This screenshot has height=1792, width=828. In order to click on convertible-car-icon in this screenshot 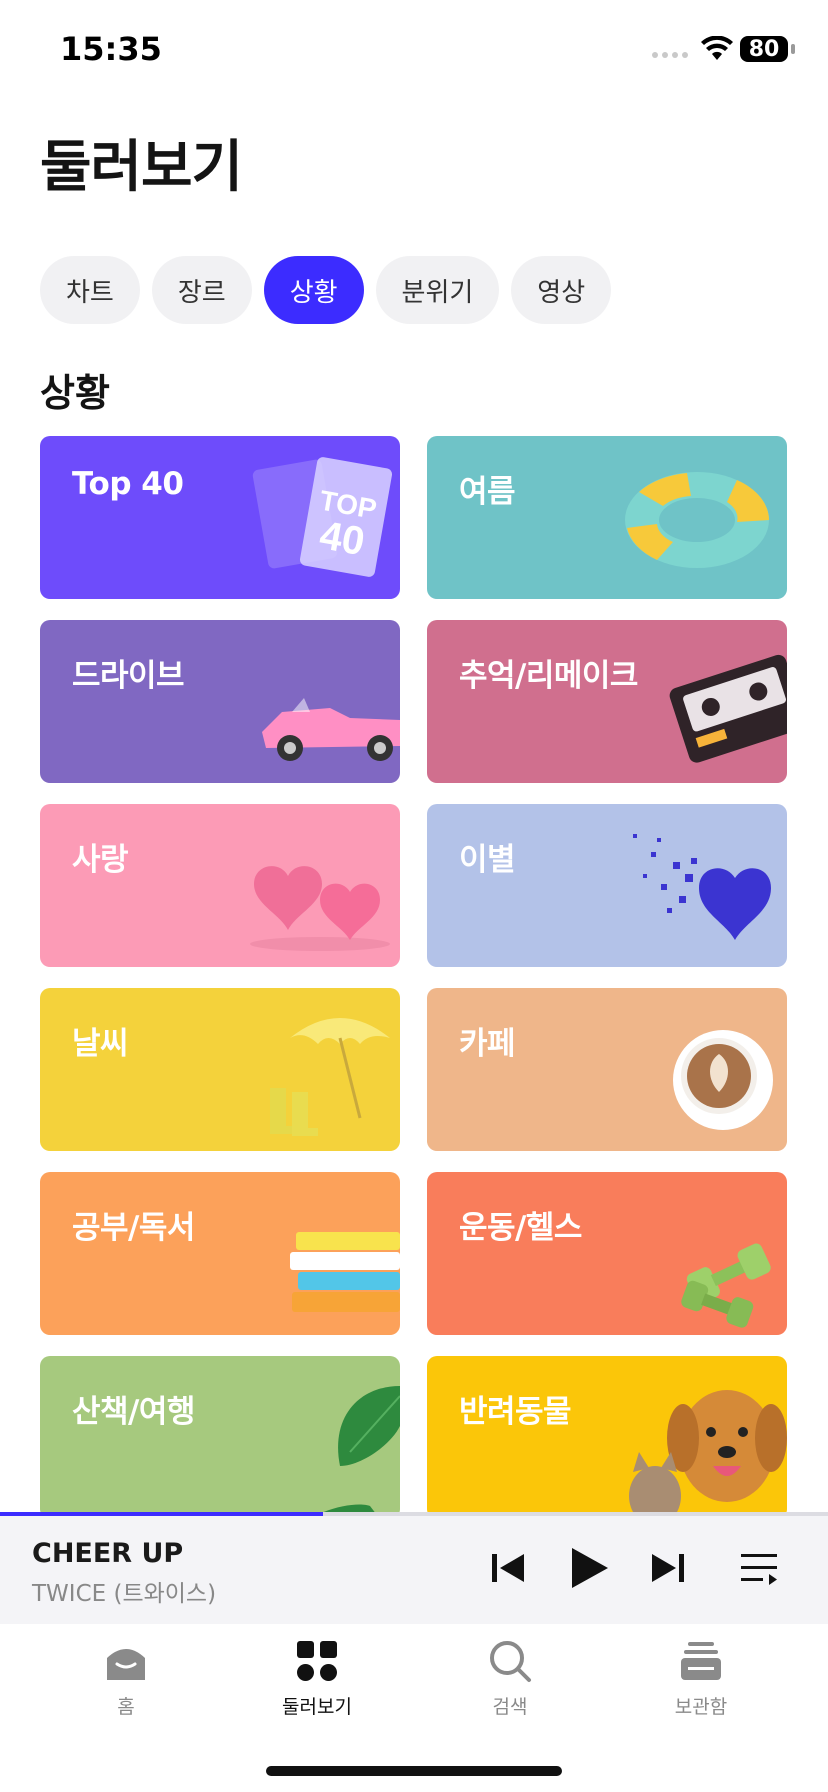, I will do `click(331, 729)`.